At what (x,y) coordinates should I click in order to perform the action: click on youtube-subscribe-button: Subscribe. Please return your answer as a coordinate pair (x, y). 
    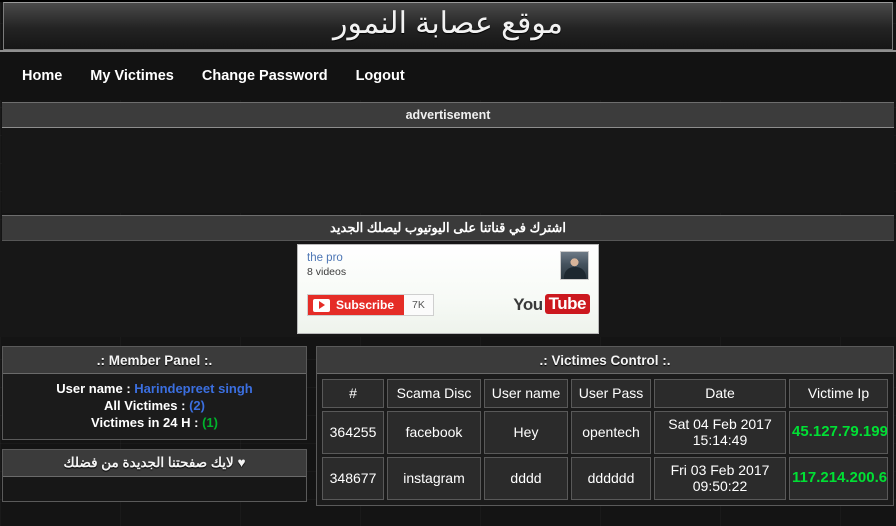
    Looking at the image, I should click on (356, 305).